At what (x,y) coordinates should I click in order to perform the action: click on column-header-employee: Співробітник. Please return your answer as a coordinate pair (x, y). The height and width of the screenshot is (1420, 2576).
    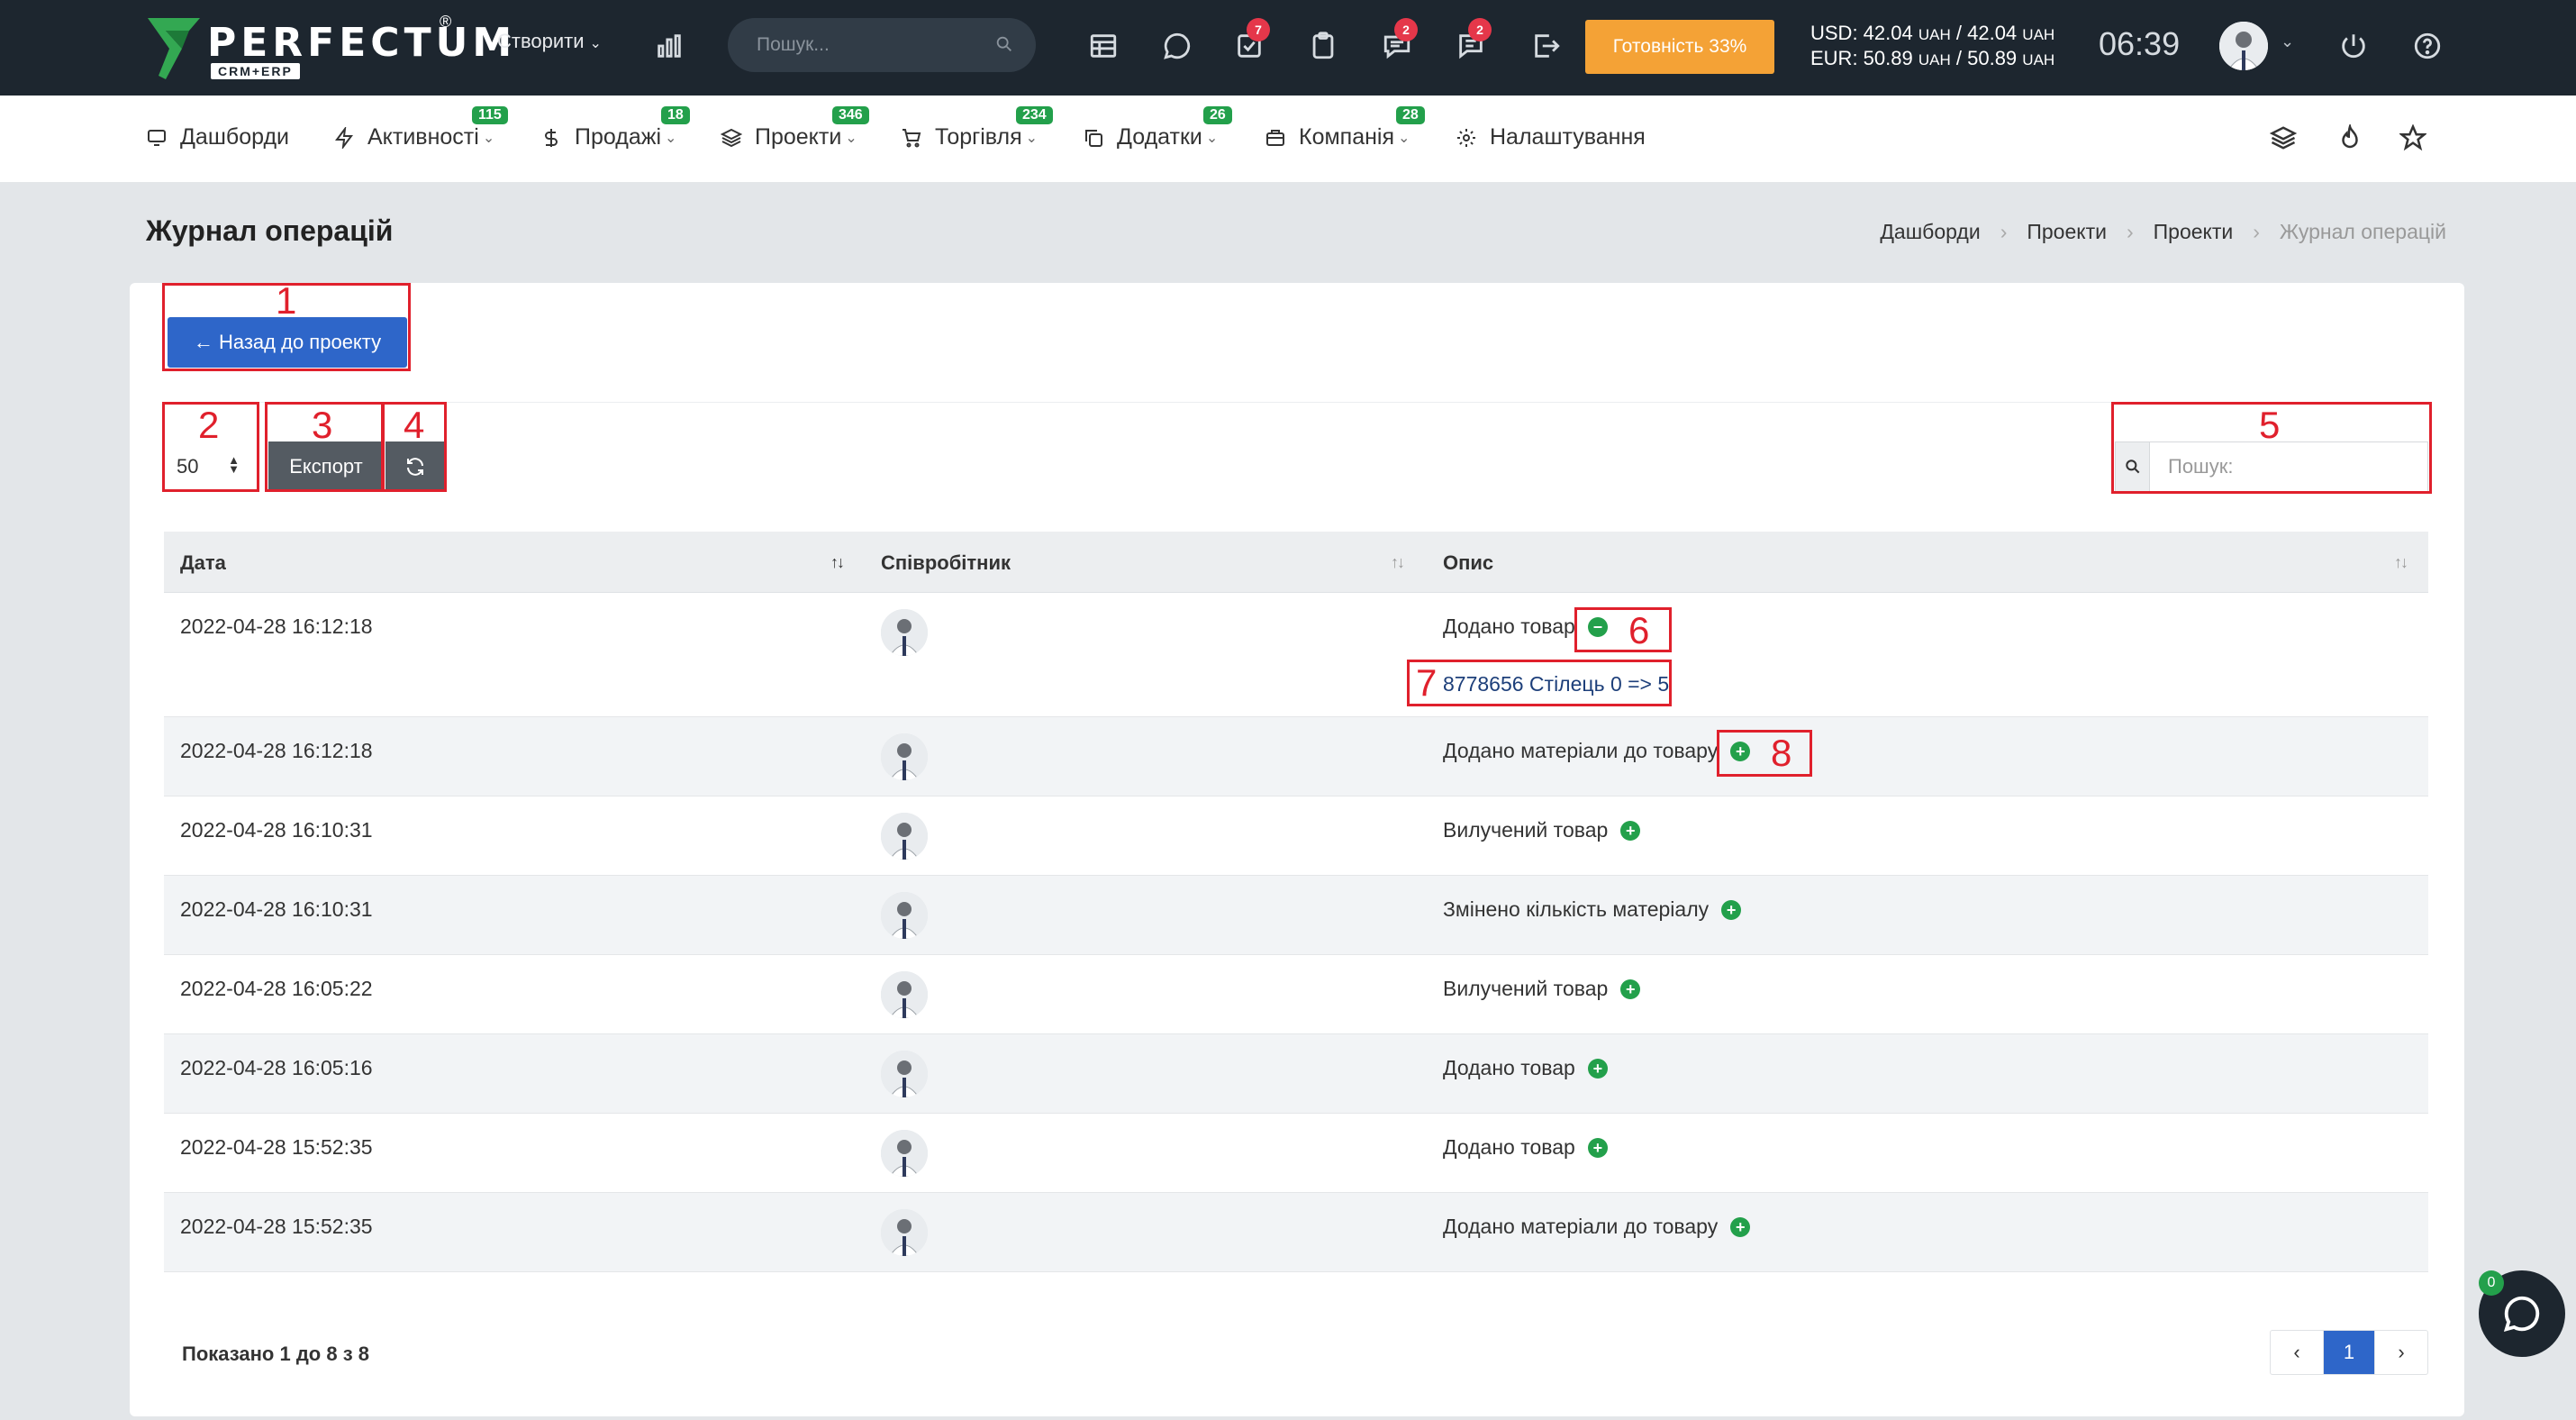
    Looking at the image, I should click on (946, 563).